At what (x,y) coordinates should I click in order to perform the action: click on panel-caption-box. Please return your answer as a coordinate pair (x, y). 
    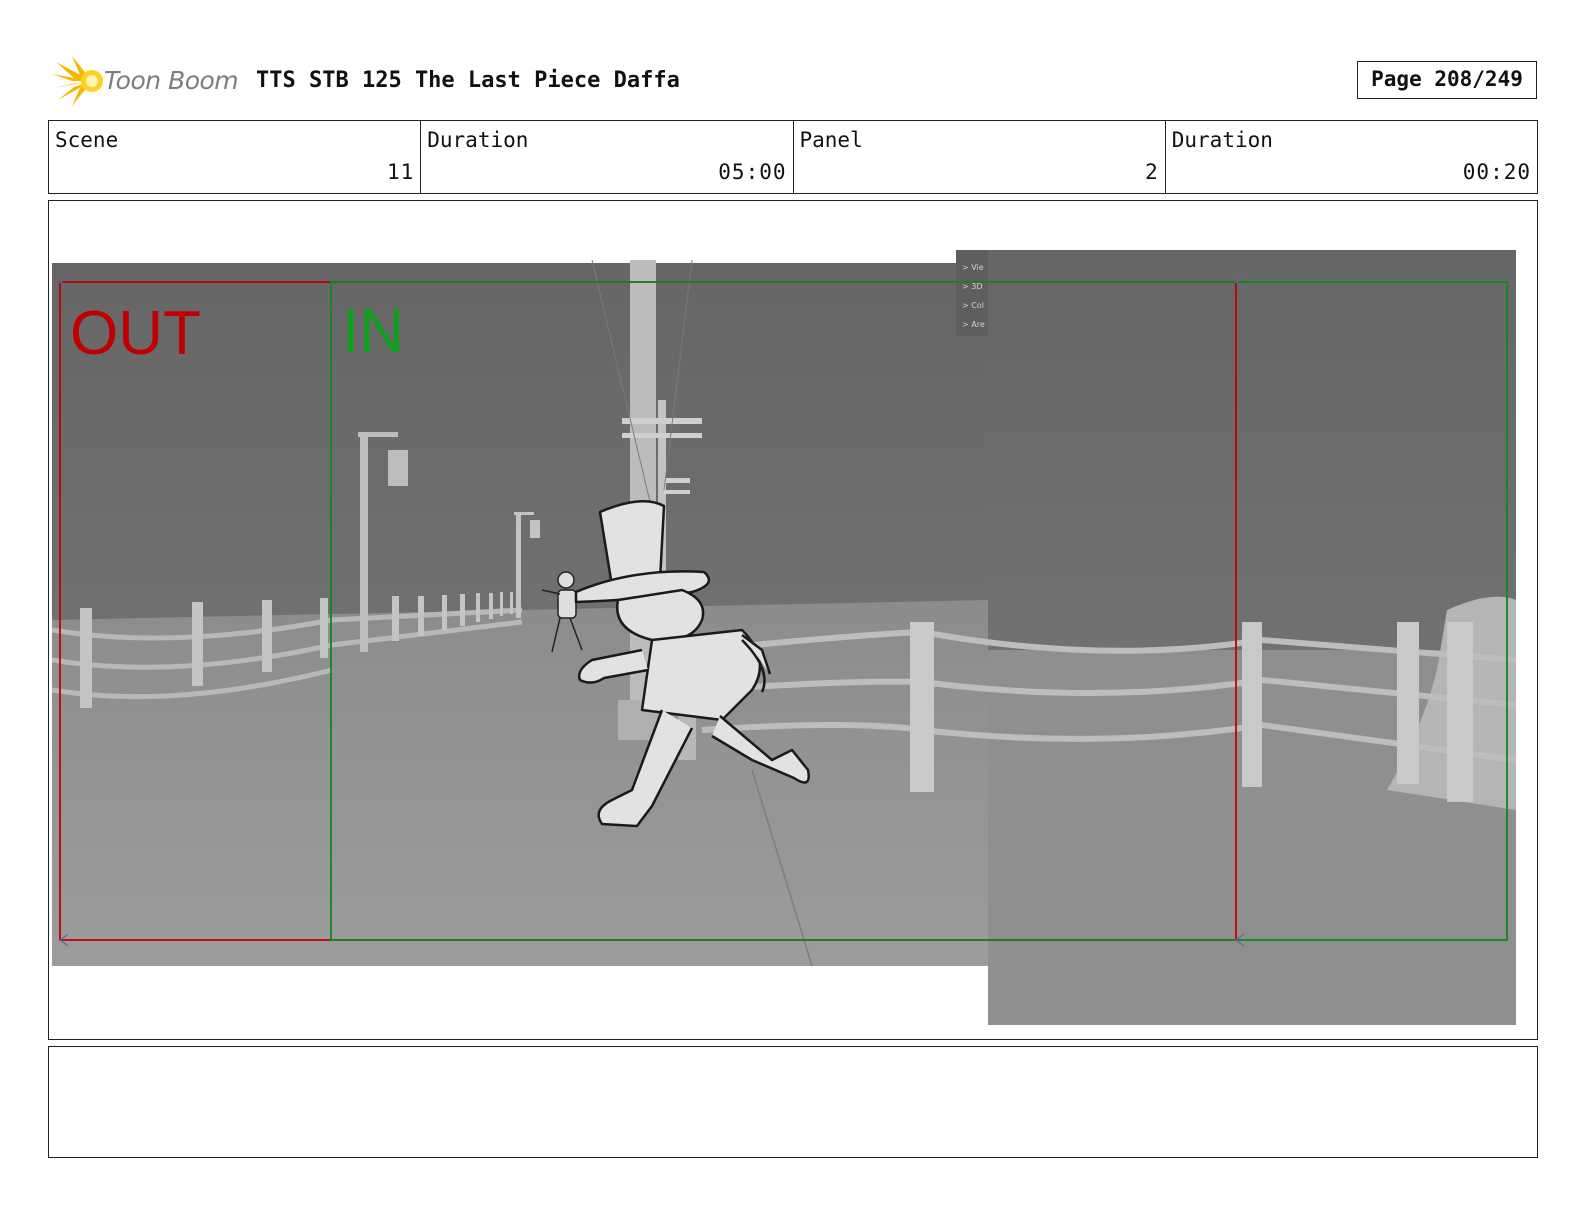
    Looking at the image, I should click on (793, 1102).